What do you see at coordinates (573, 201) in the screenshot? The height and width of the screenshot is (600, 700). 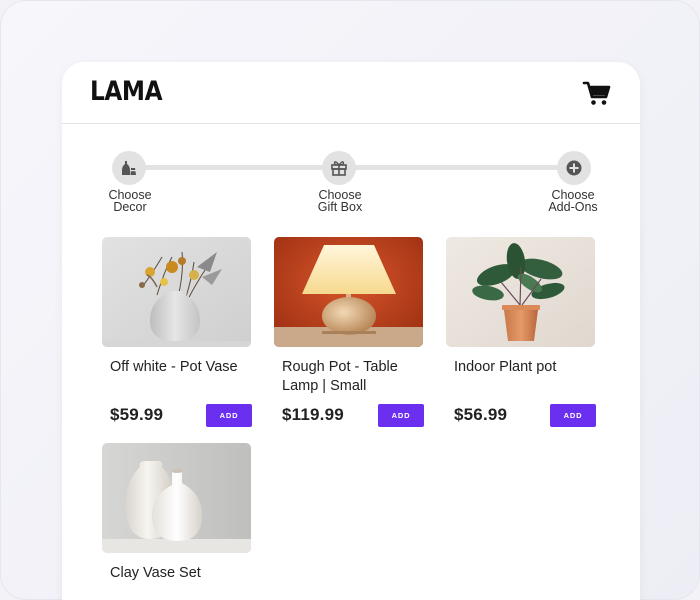 I see `step-add-ons-label: Choose Add-Ons` at bounding box center [573, 201].